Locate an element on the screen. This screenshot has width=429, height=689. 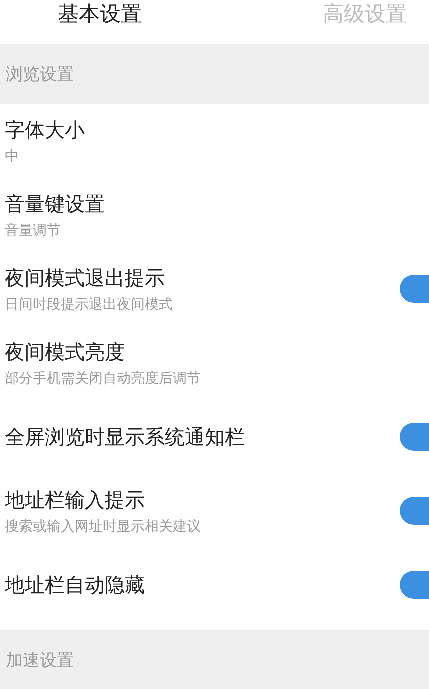
section-title: 加速设置 is located at coordinates (40, 661).